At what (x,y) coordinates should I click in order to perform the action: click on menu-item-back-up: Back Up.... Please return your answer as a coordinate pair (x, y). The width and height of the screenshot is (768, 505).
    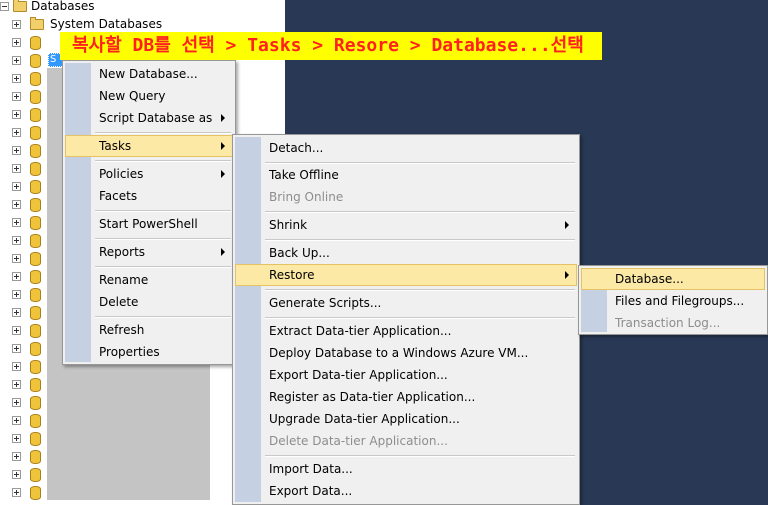
    Looking at the image, I should click on (406, 253).